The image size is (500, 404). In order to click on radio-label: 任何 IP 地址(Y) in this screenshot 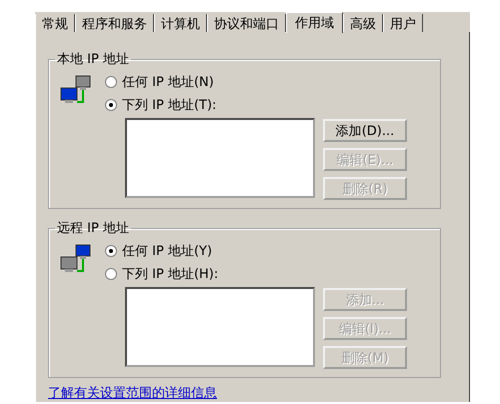, I will do `click(167, 251)`.